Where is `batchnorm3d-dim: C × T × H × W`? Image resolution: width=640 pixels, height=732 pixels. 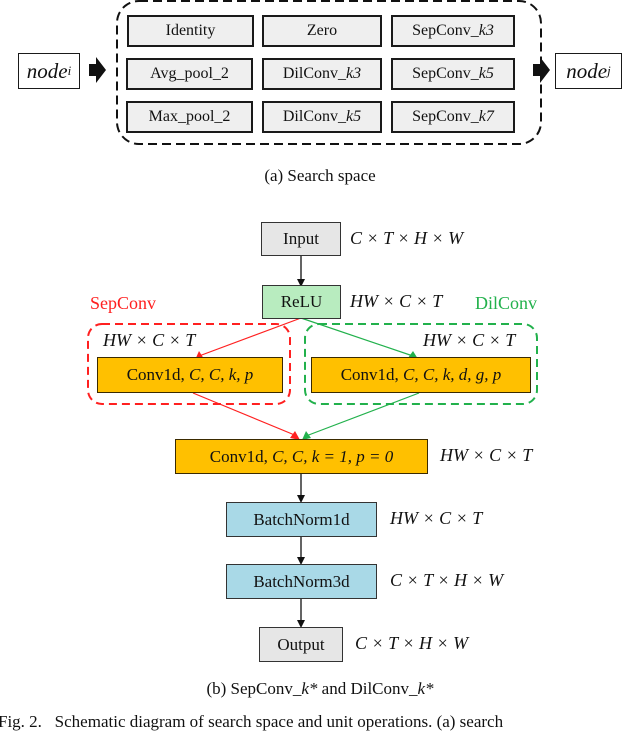 batchnorm3d-dim: C × T × H × W is located at coordinates (447, 580).